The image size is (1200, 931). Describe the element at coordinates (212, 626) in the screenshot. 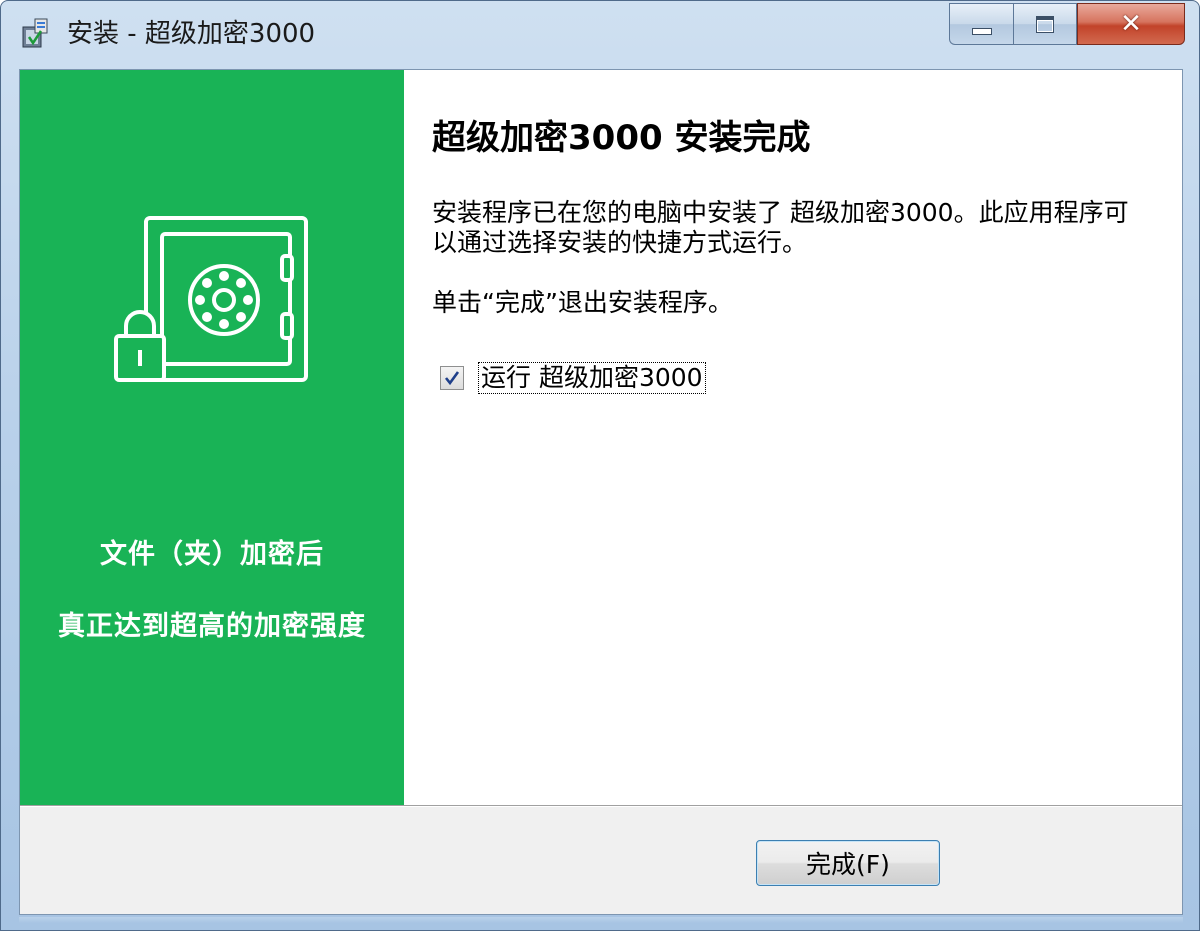

I see `sidebar-tagline-2: 真正达到超高的加密强度` at that location.